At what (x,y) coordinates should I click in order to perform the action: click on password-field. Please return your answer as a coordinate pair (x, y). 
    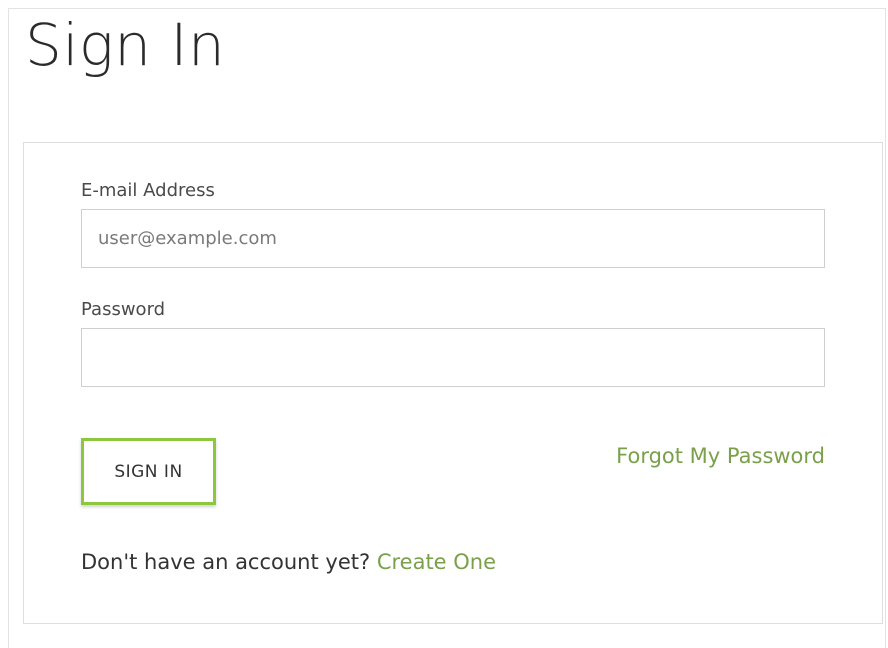
    Looking at the image, I should click on (453, 357).